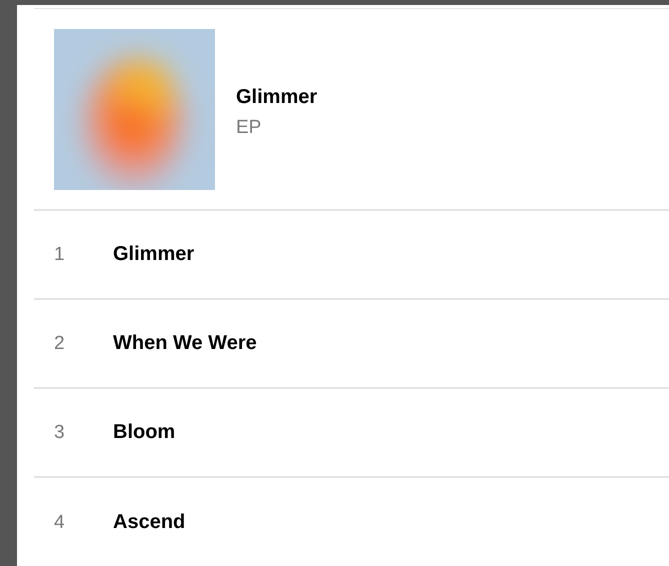 The width and height of the screenshot is (669, 566). Describe the element at coordinates (153, 254) in the screenshot. I see `track-title: Glimmer` at that location.